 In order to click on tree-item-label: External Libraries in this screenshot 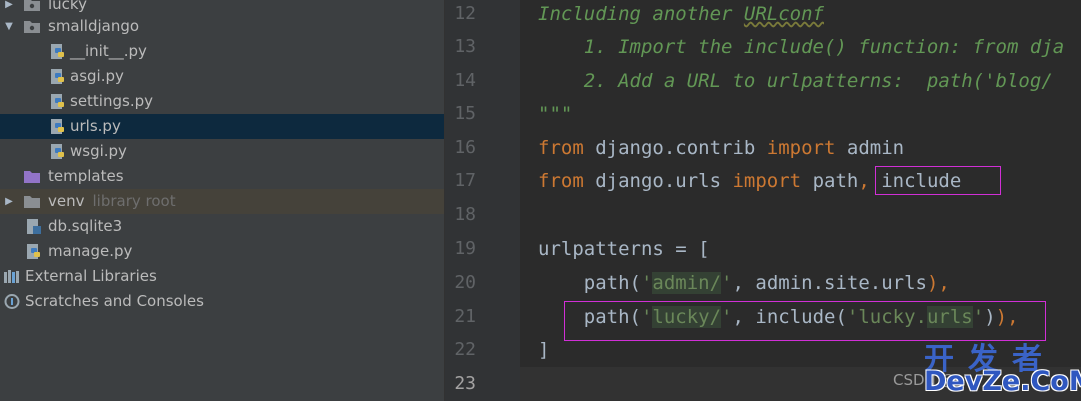, I will do `click(91, 276)`.